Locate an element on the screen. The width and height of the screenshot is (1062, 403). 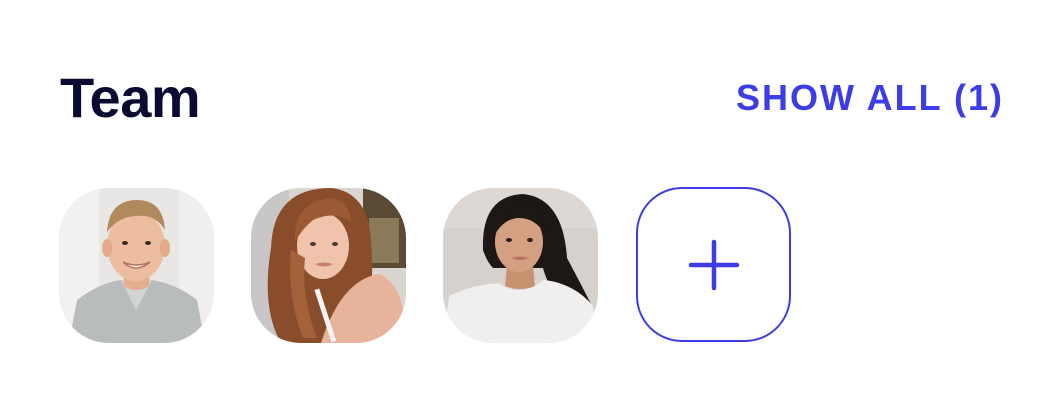
add-member-button is located at coordinates (713, 264).